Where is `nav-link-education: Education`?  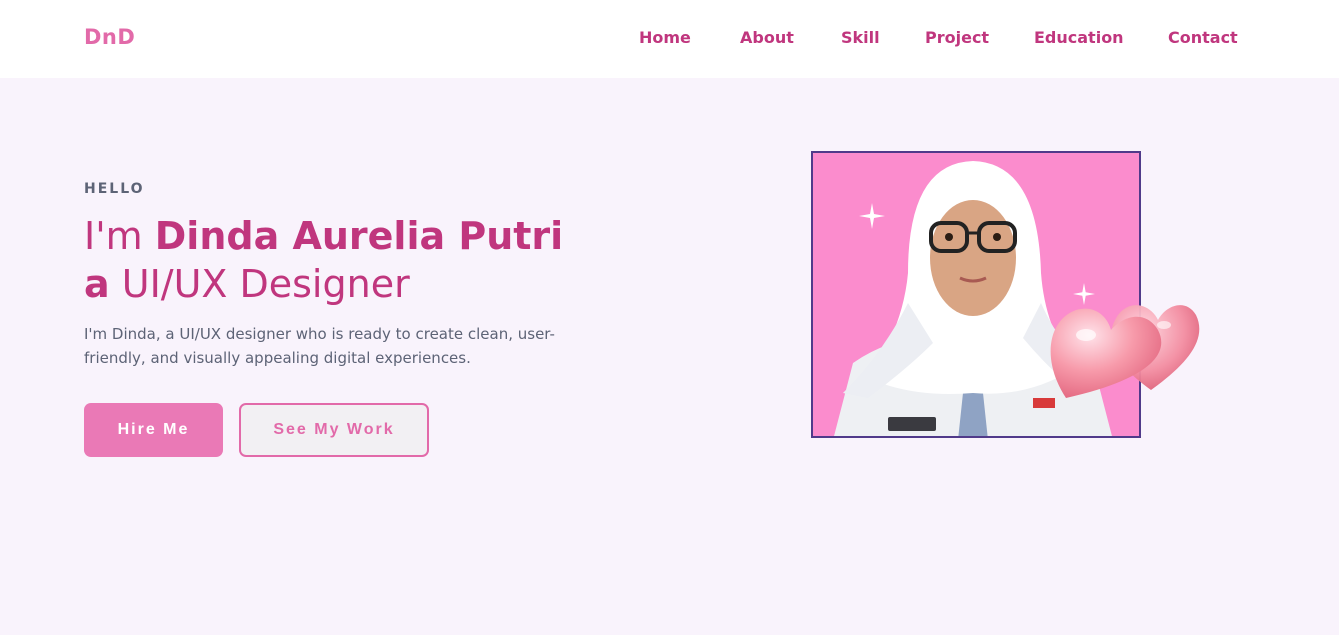 nav-link-education: Education is located at coordinates (1079, 37).